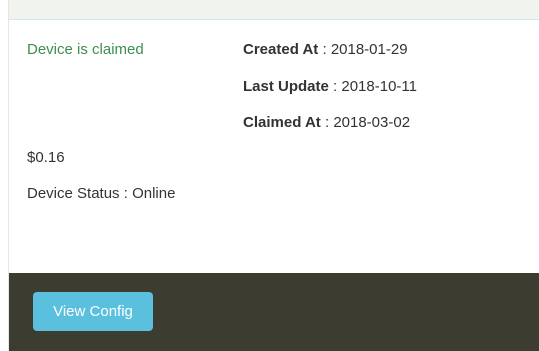  I want to click on created-at-value: 2018-01-29, so click(369, 49).